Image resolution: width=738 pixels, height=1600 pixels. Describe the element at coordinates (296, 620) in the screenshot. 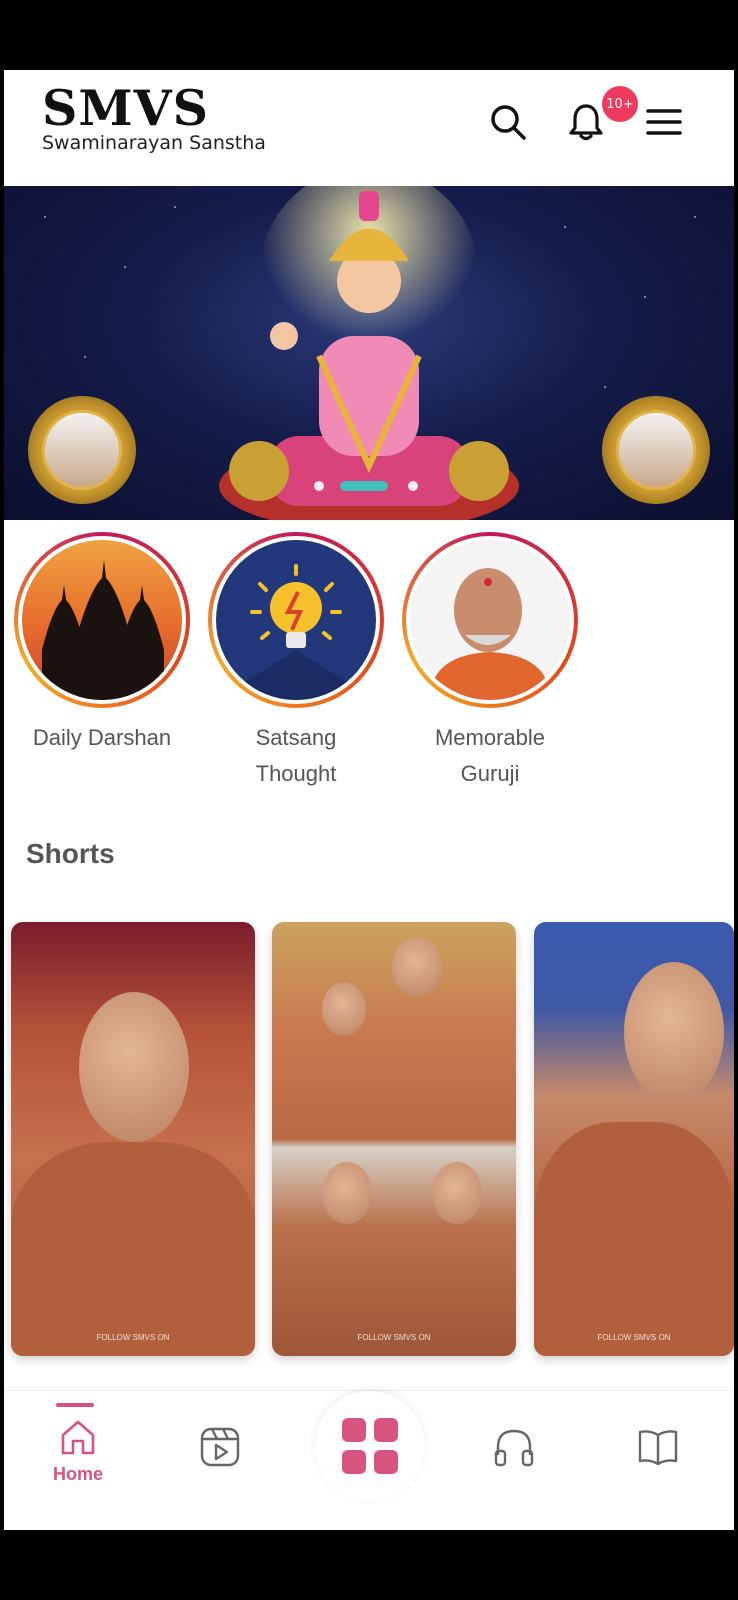

I see `lightbulb-image` at that location.